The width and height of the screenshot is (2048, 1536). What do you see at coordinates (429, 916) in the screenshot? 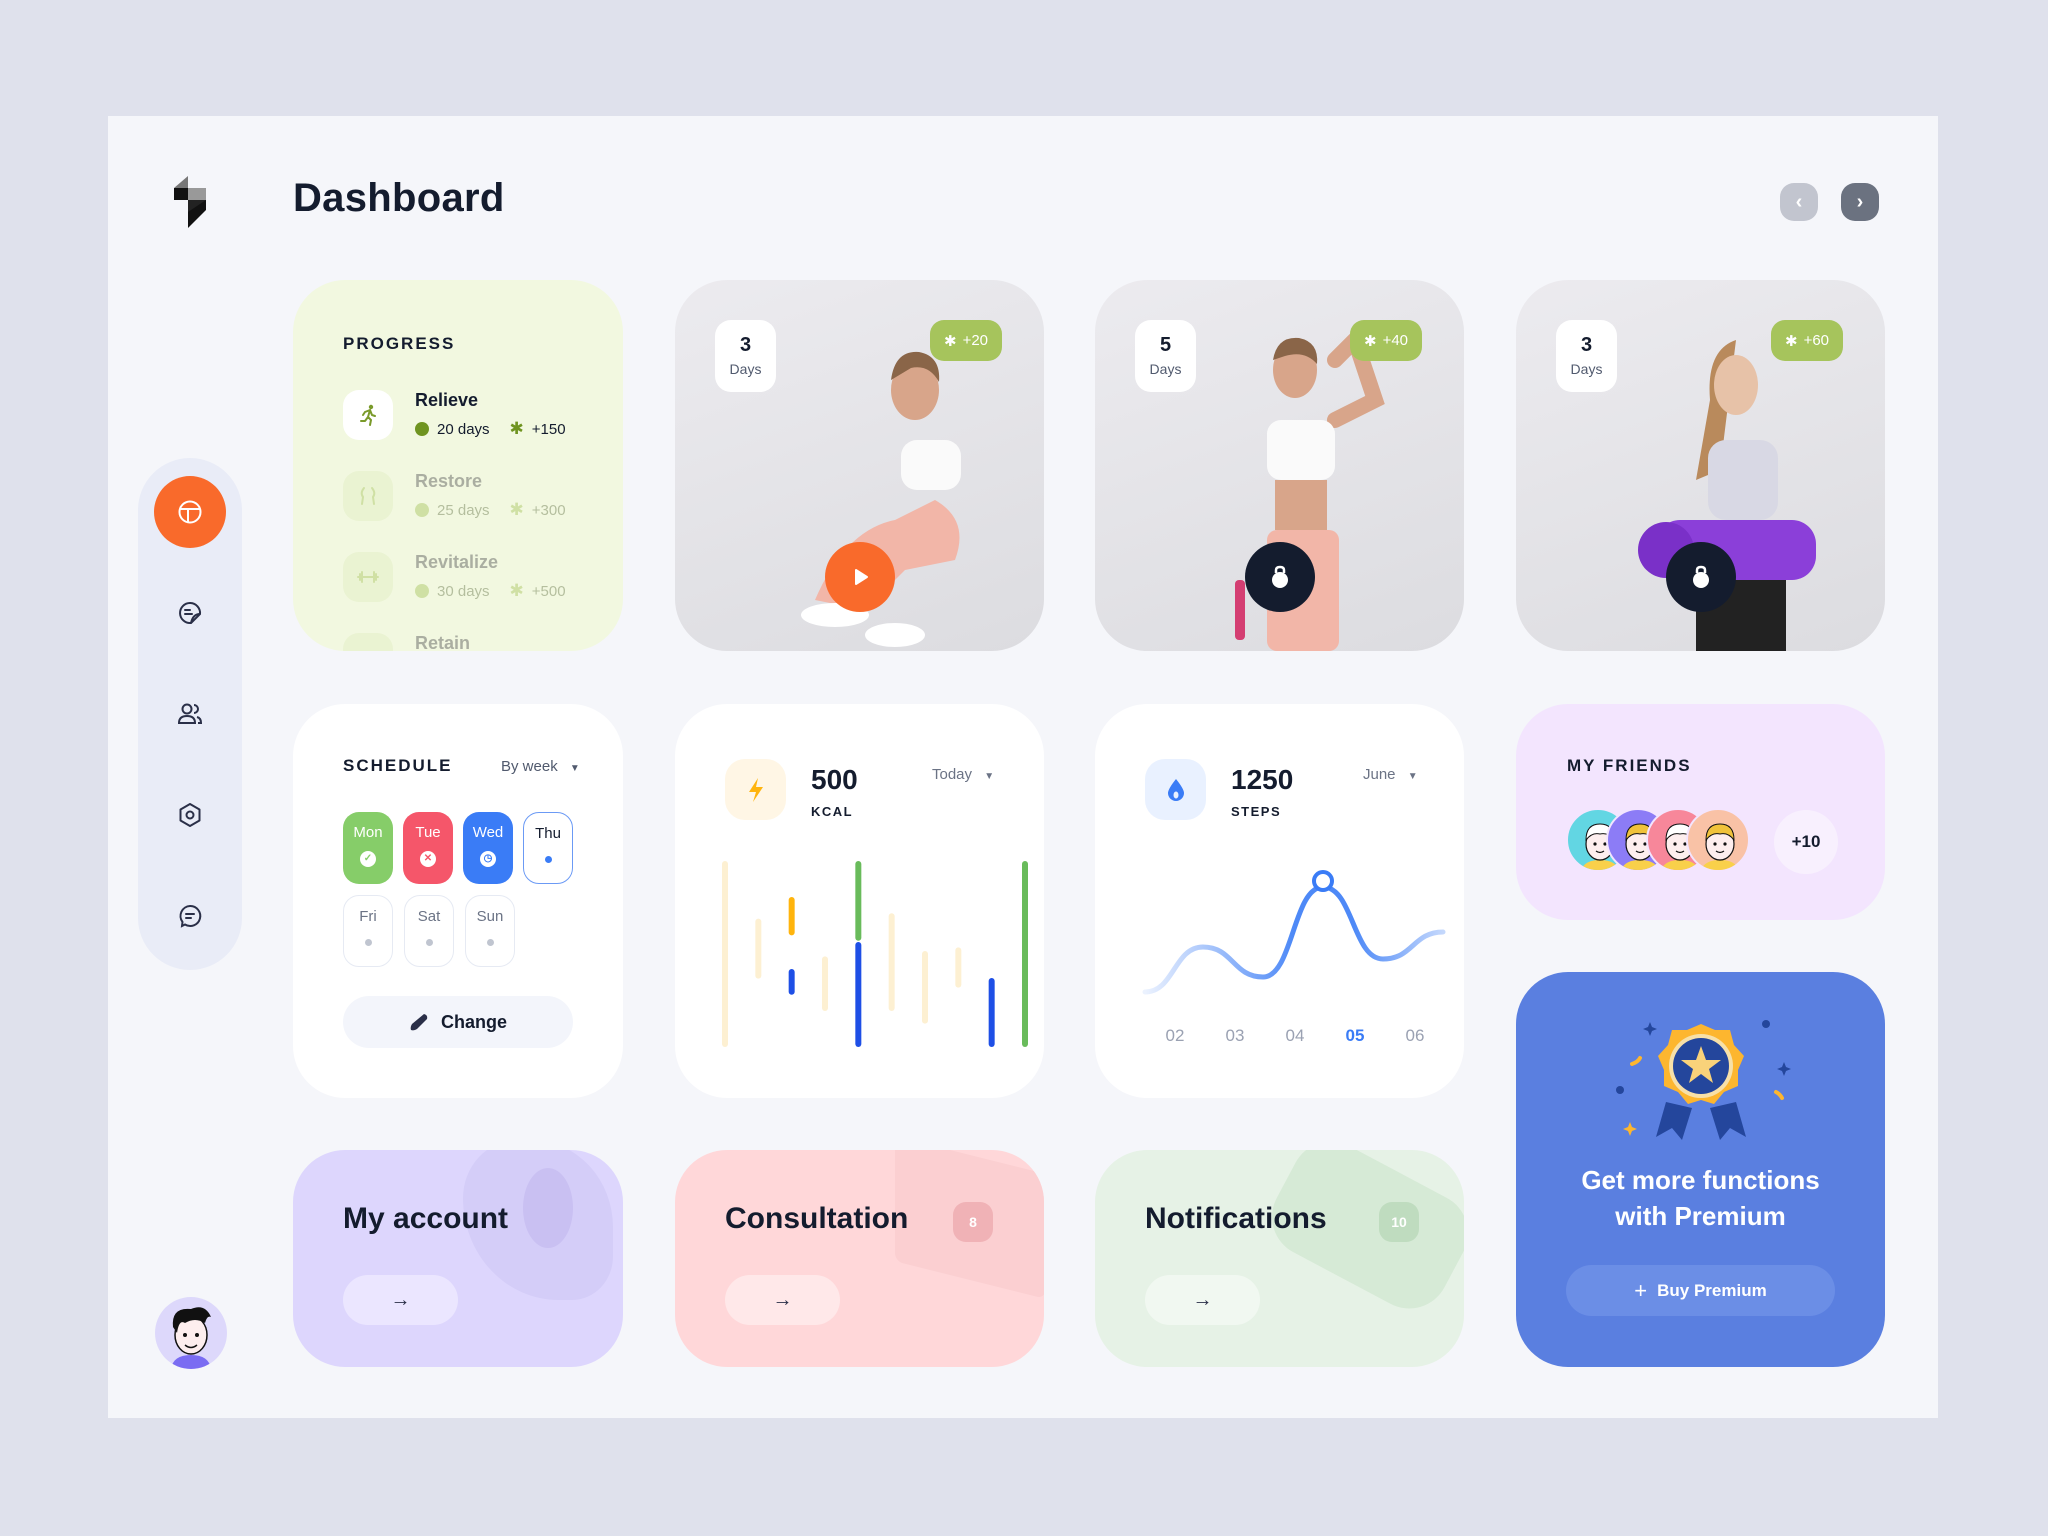
I see `day-label: Sat` at bounding box center [429, 916].